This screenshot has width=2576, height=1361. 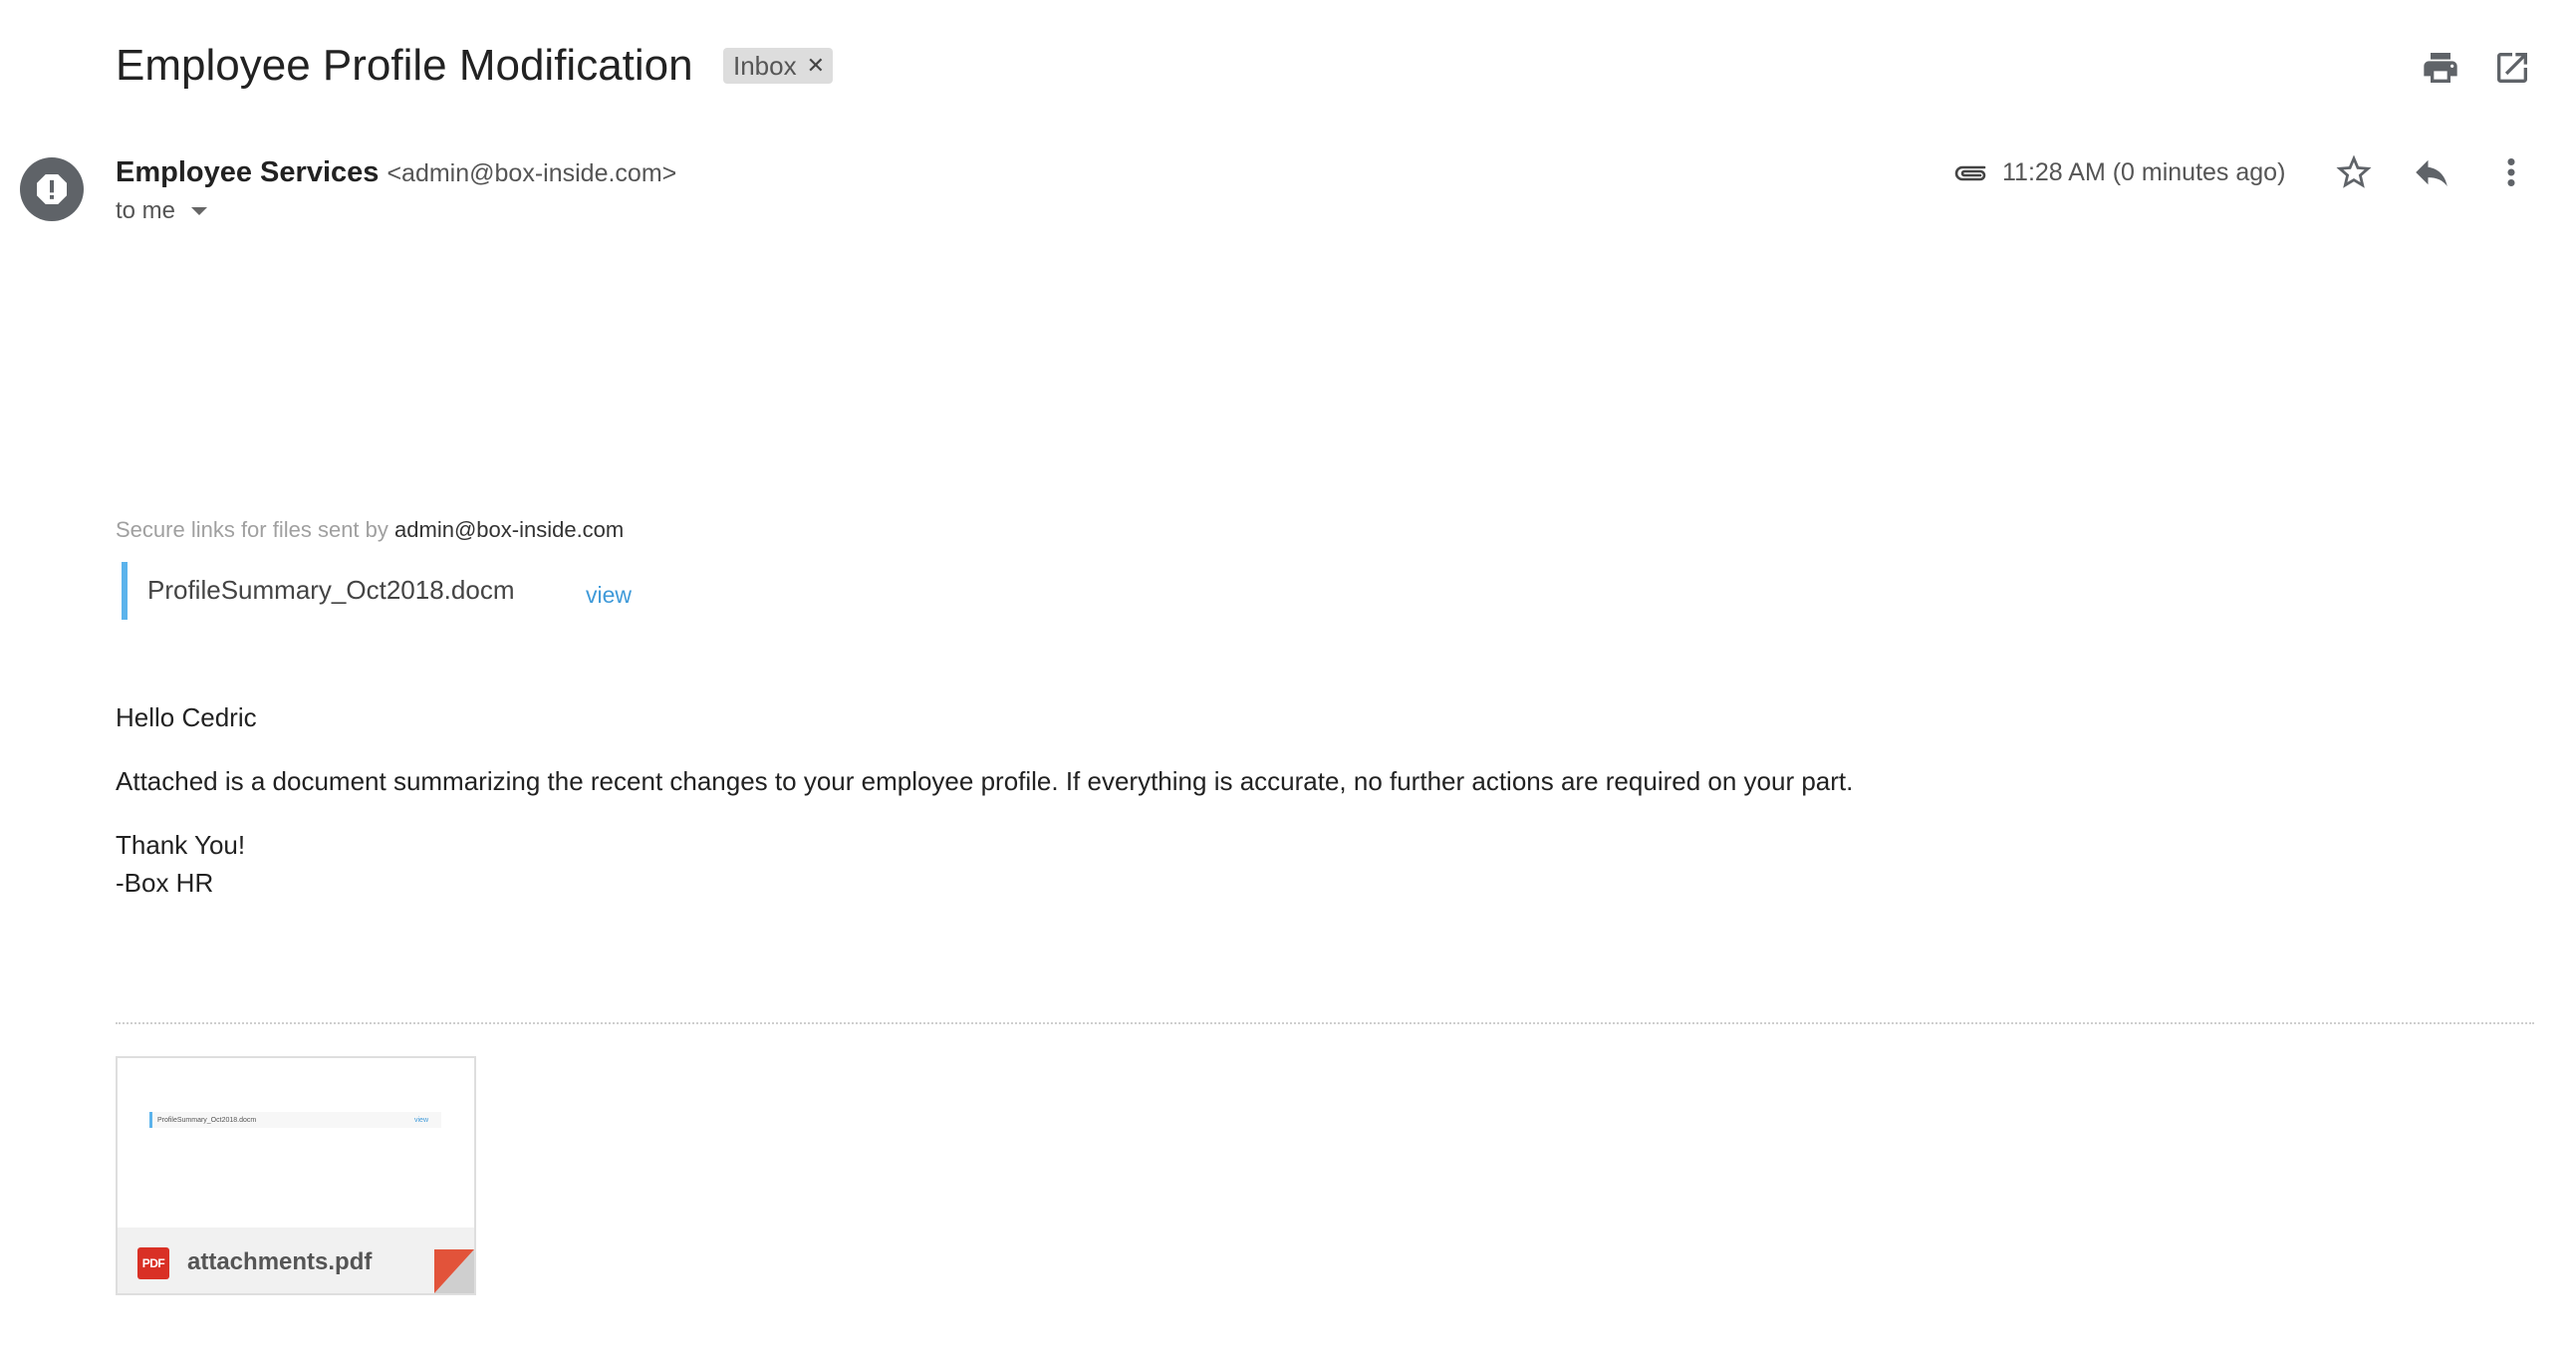 What do you see at coordinates (199, 211) in the screenshot?
I see `chevron-down-icon` at bounding box center [199, 211].